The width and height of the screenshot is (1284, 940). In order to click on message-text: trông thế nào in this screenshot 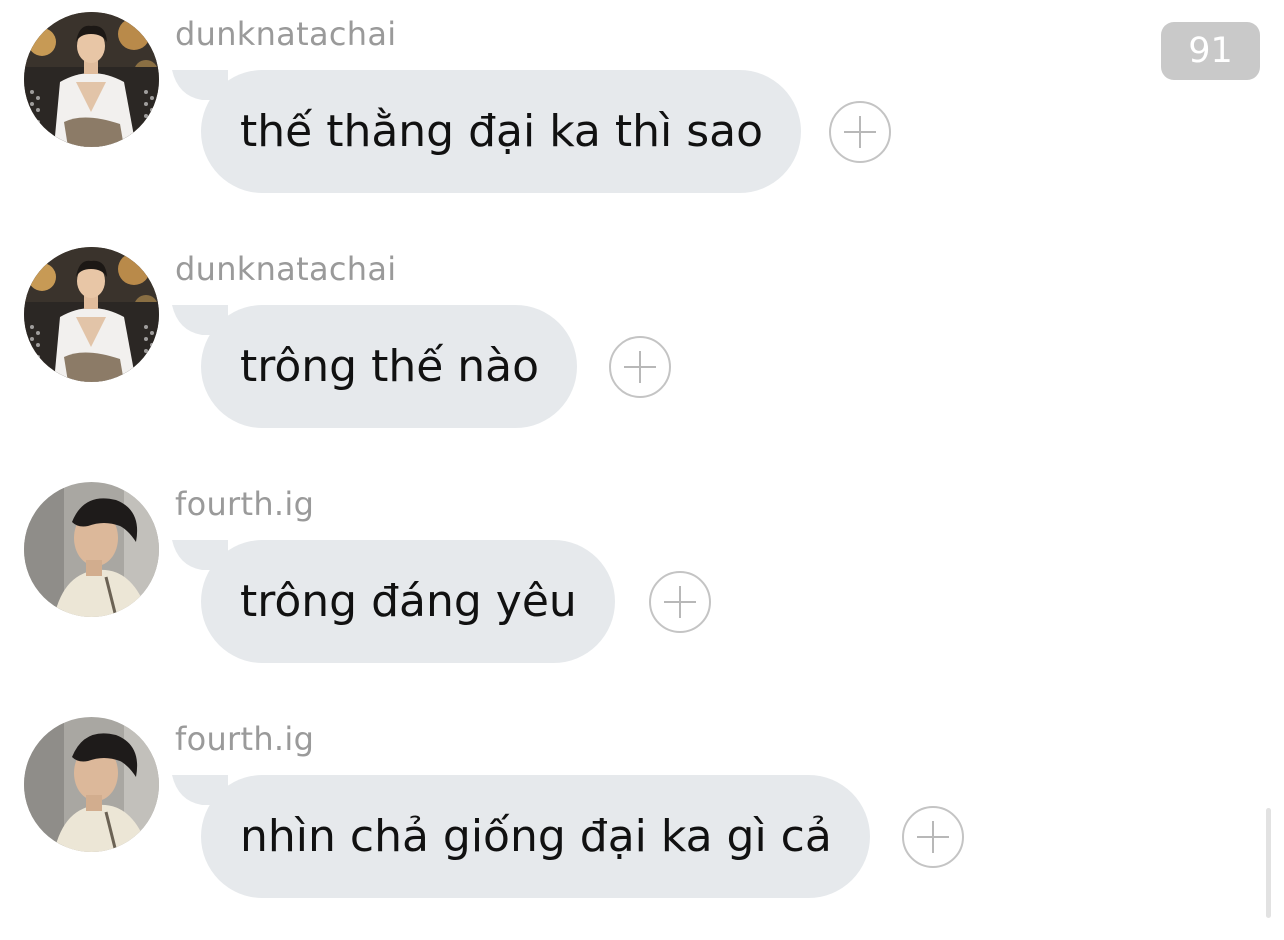, I will do `click(390, 366)`.